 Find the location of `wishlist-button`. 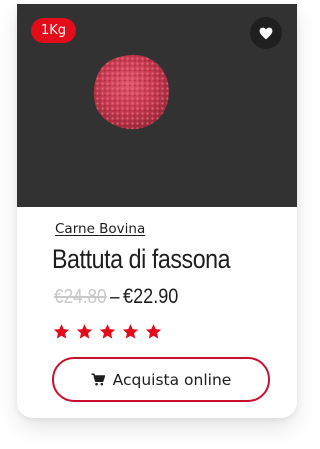

wishlist-button is located at coordinates (266, 33).